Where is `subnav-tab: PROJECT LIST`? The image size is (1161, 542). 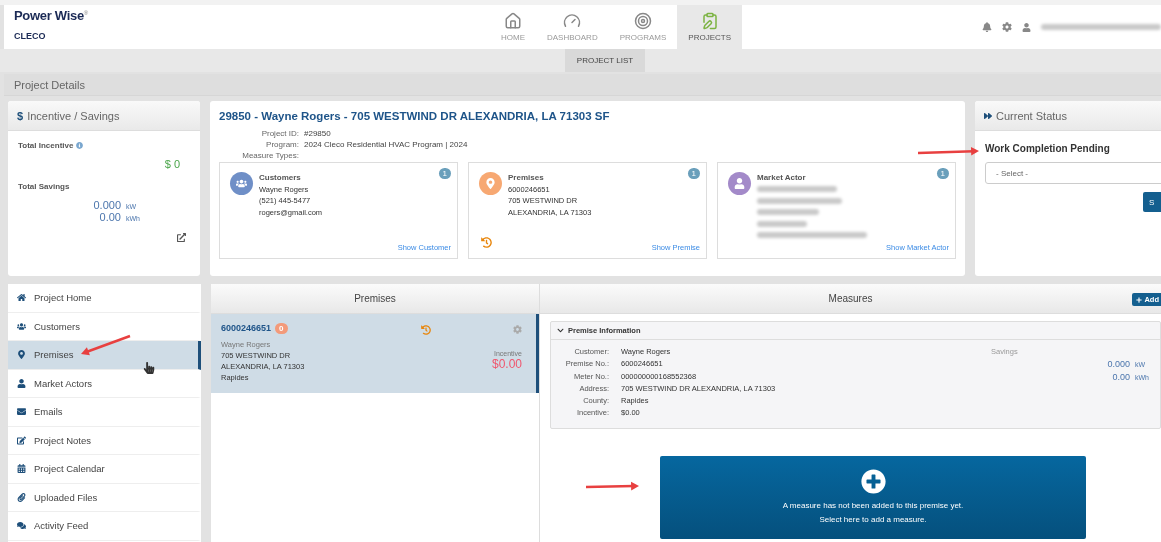 subnav-tab: PROJECT LIST is located at coordinates (605, 60).